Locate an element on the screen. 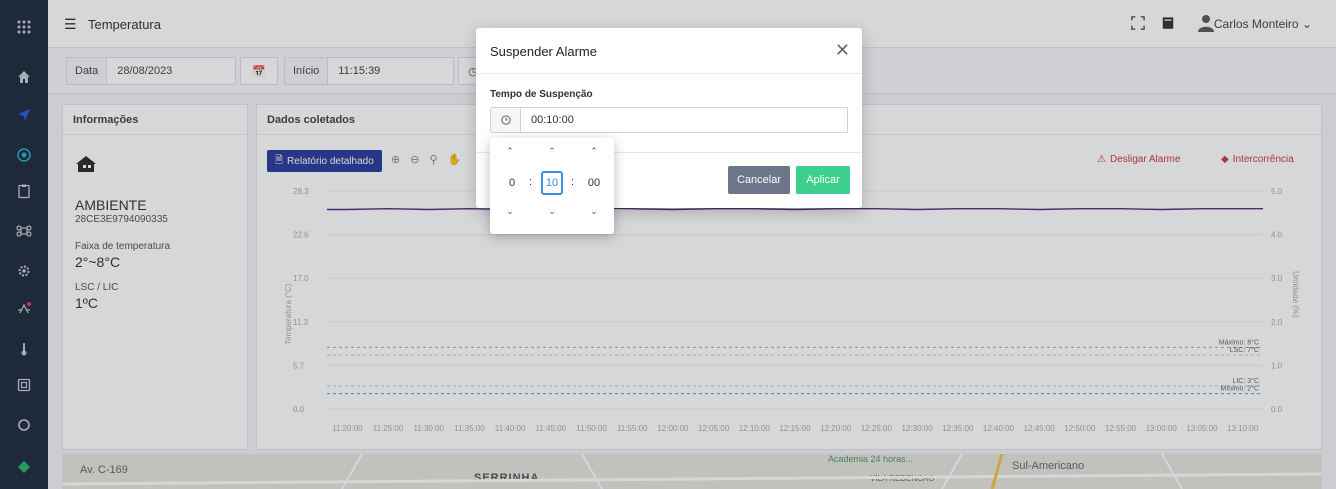 The height and width of the screenshot is (489, 1336). second-field: 00 is located at coordinates (594, 183).